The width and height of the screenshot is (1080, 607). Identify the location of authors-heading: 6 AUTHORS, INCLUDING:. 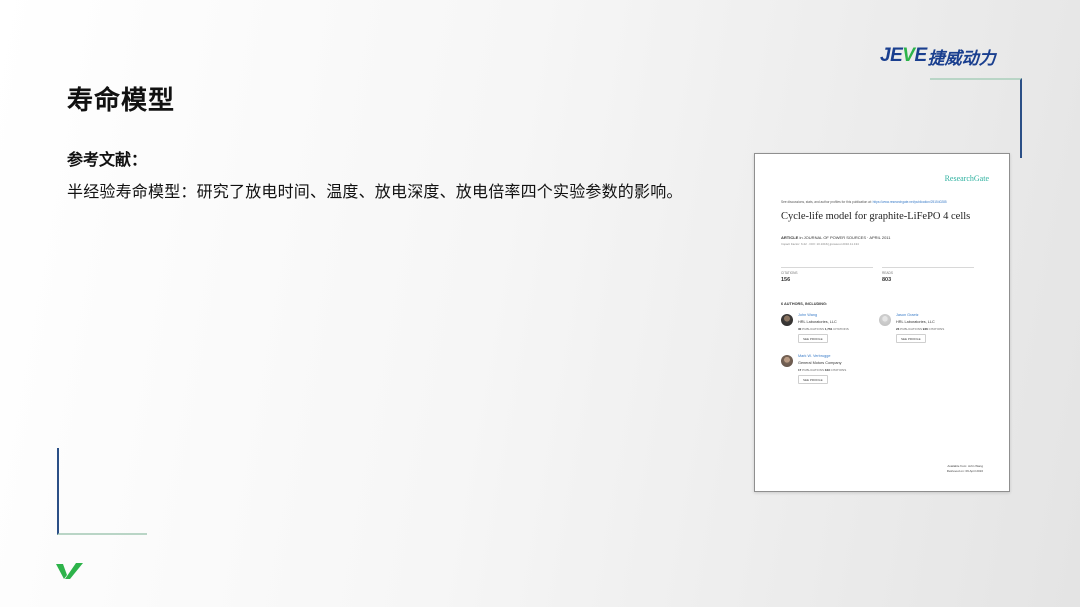
(804, 304).